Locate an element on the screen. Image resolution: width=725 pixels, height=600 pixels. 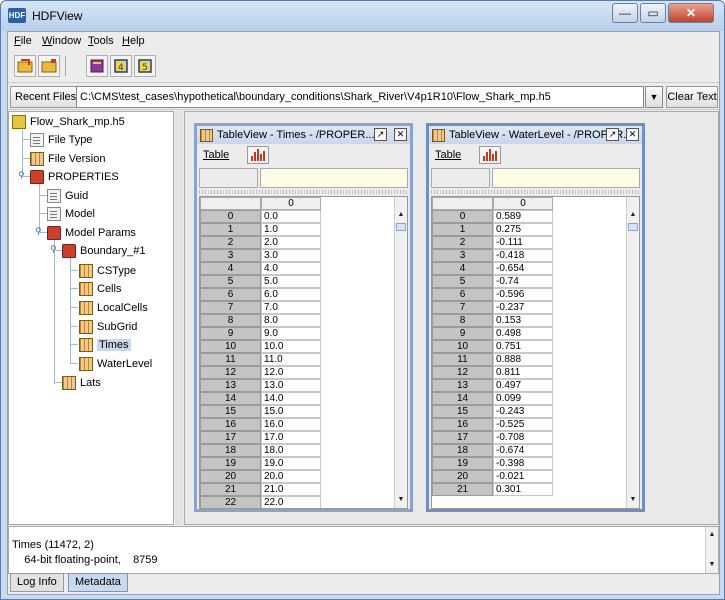
tree-node-properties: PROPERTIES is located at coordinates (74, 176).